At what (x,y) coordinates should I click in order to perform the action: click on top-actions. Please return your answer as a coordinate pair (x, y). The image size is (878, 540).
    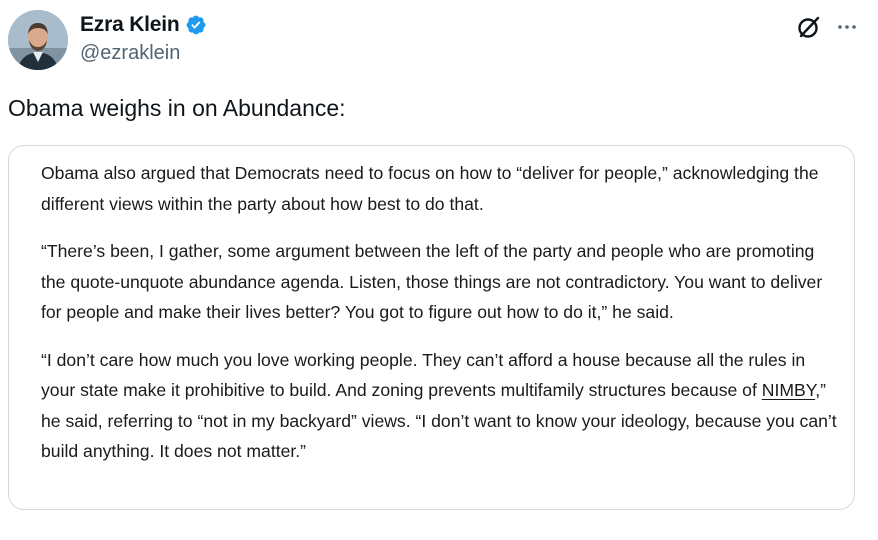
    Looking at the image, I should click on (827, 29).